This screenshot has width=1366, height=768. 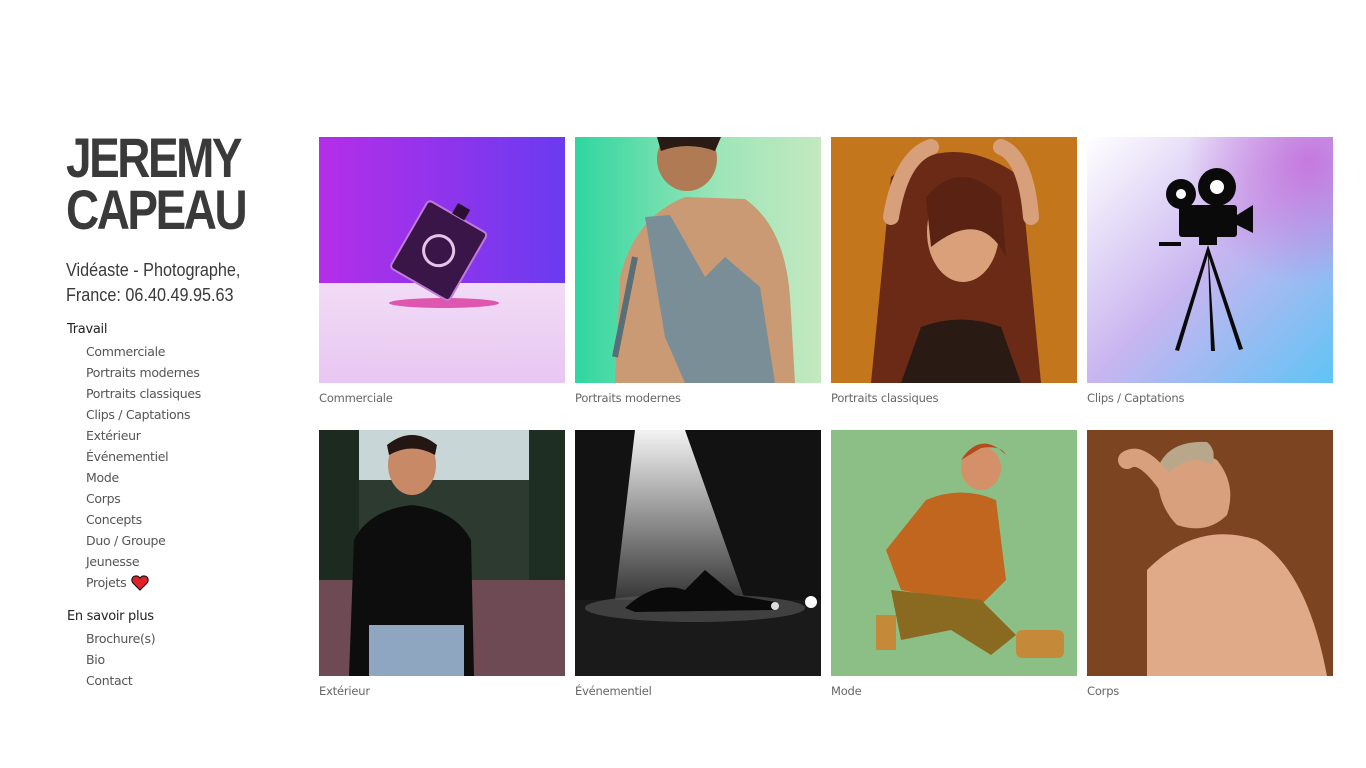 I want to click on gallery-tile-portraits-modernes: Portraits modernes, so click(x=698, y=283).